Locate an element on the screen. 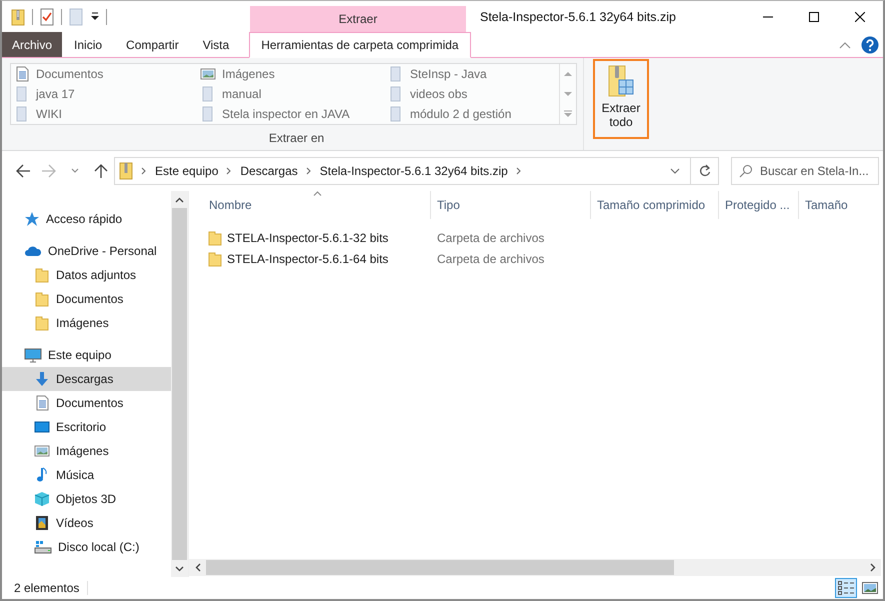  item-count: 2 elementos is located at coordinates (51, 588).